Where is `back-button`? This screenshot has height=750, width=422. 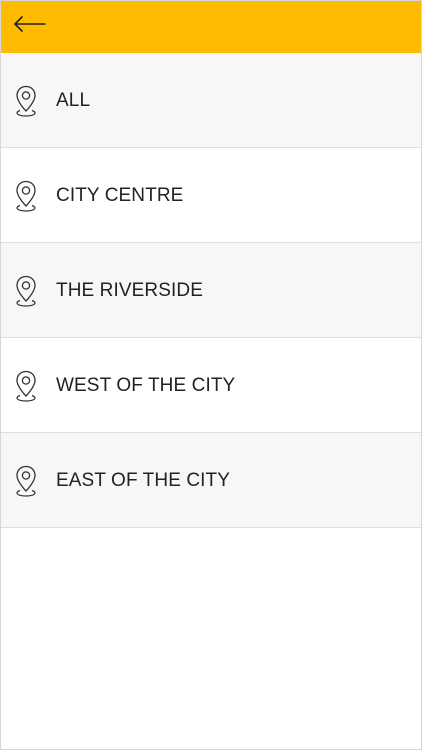 back-button is located at coordinates (29, 25).